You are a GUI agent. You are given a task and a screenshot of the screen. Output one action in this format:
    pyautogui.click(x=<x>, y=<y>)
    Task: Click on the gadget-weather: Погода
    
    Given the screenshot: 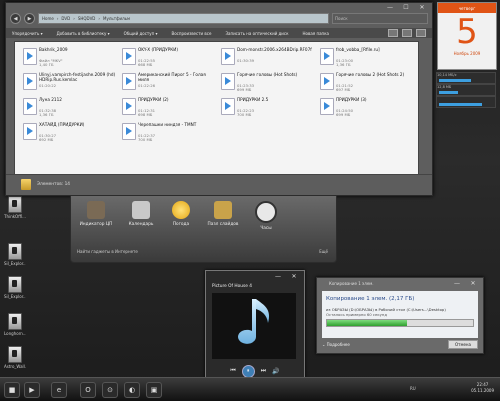 What is the action you would take?
    pyautogui.click(x=181, y=214)
    